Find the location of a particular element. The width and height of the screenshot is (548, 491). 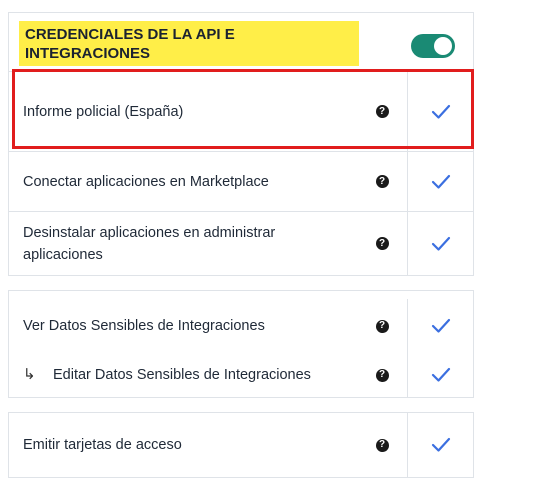

permission-row-access-cards: Emitir tarjetas de acceso ? is located at coordinates (241, 445).